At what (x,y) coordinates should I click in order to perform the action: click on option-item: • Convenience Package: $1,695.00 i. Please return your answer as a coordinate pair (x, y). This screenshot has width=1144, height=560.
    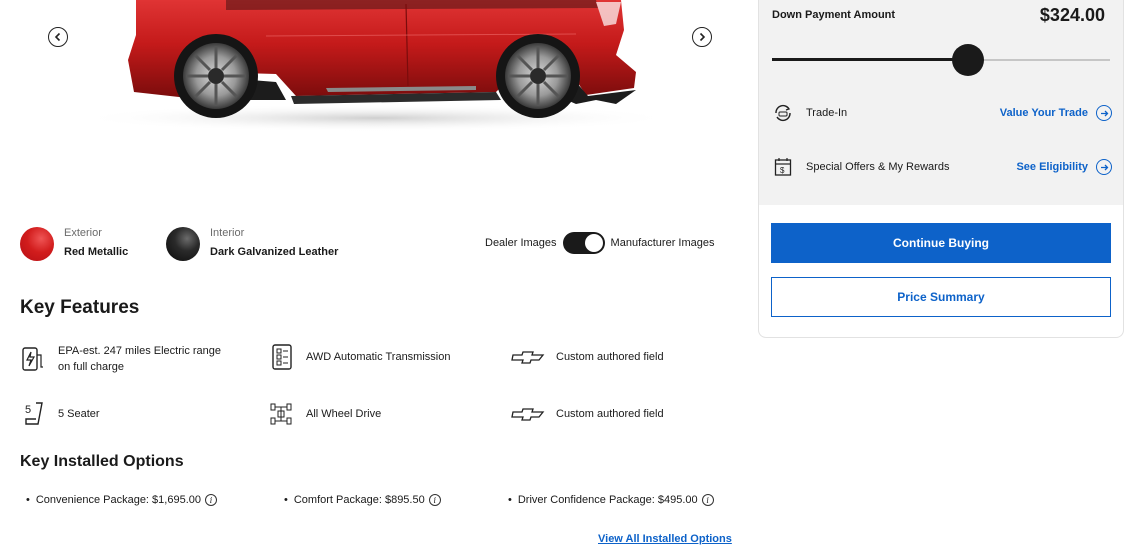
    Looking at the image, I should click on (121, 500).